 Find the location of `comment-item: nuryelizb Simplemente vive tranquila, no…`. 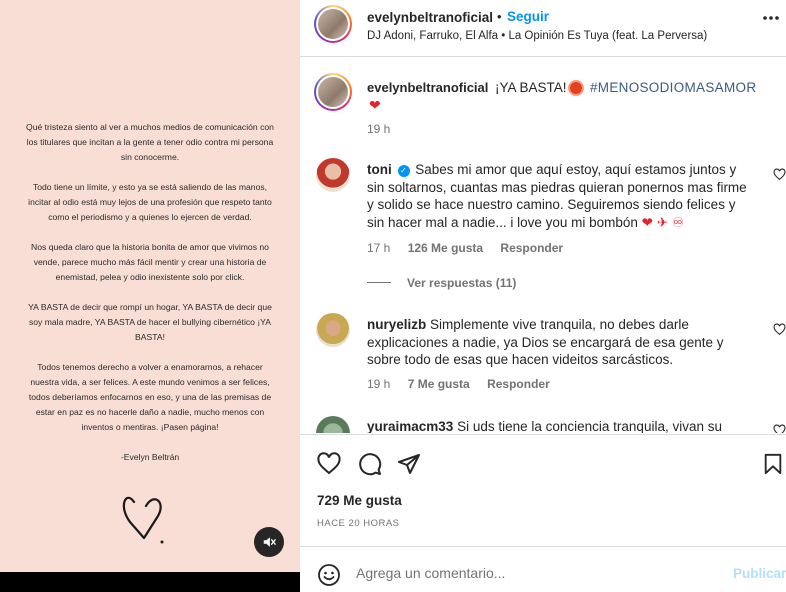

comment-item: nuryelizb Simplemente vive tranquila, no… is located at coordinates (557, 342).